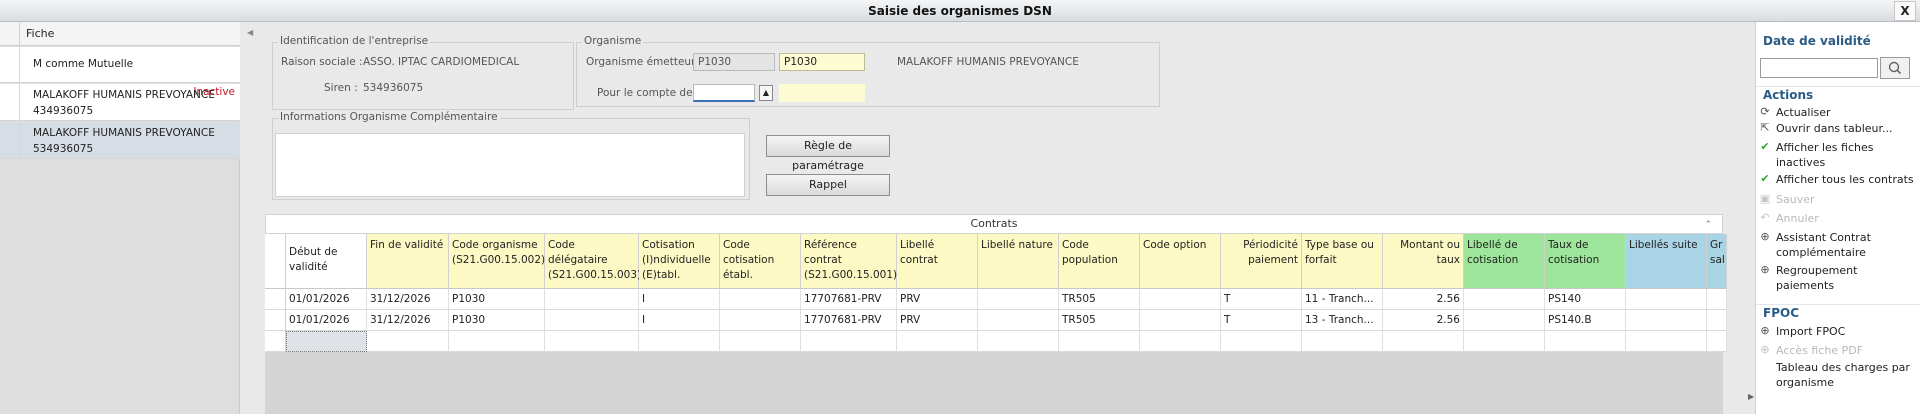 This screenshot has height=414, width=1920. Describe the element at coordinates (1838, 156) in the screenshot. I see `action-afficher-les-fiches-inactives: ✔ Afficher les fiches inactives` at that location.